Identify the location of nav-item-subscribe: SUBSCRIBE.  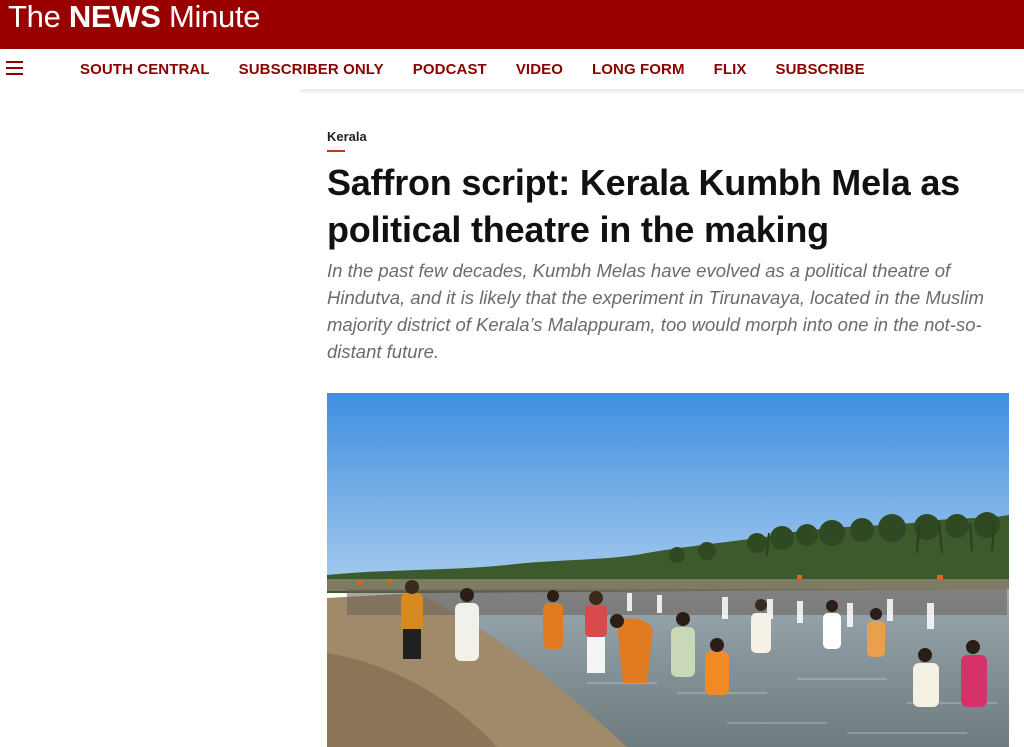
(819, 69).